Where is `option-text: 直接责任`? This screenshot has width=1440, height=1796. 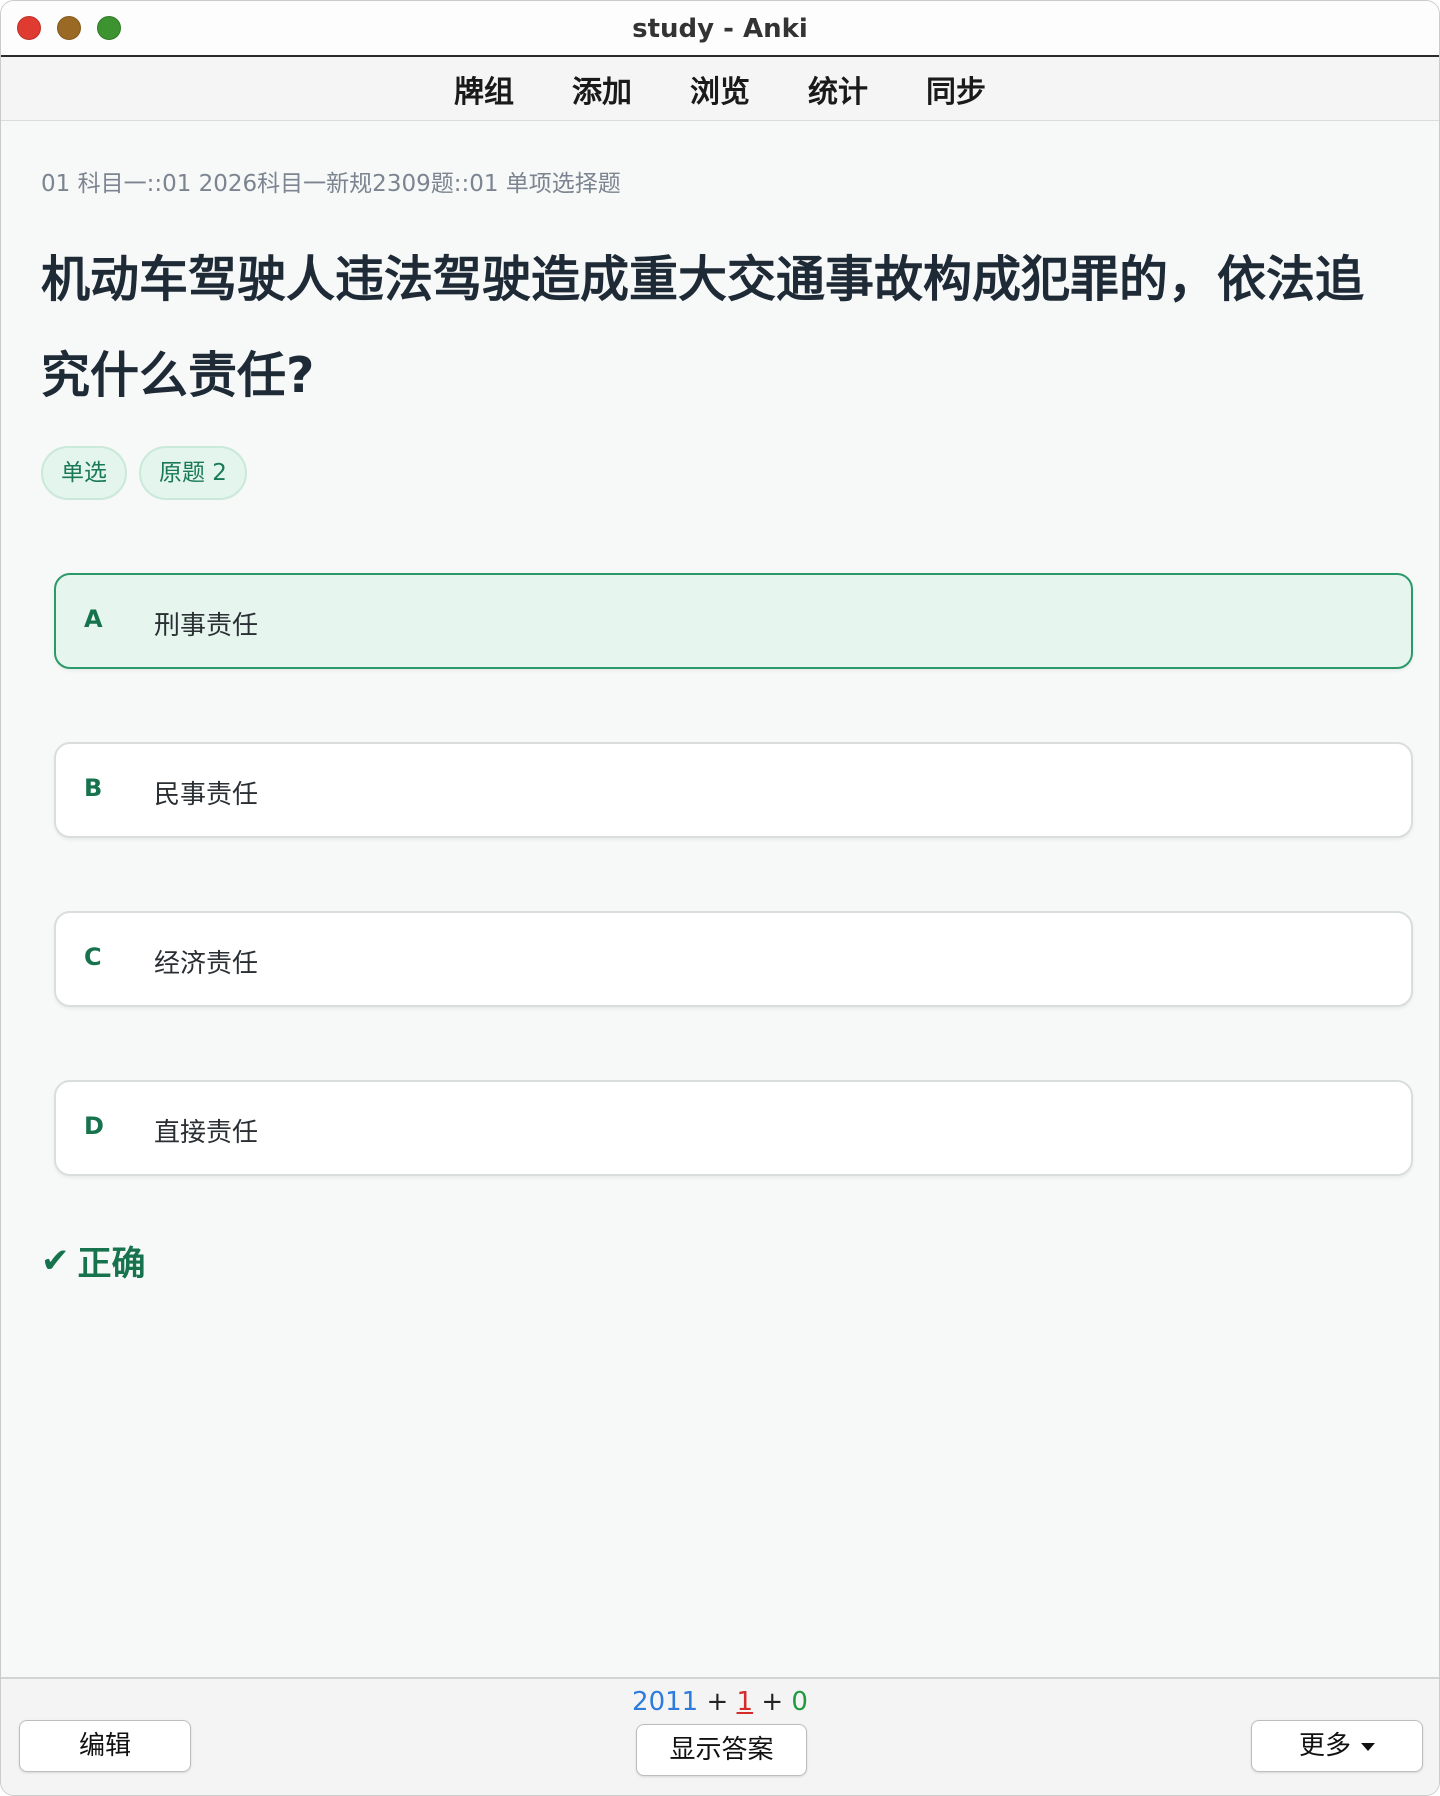
option-text: 直接责任 is located at coordinates (206, 1133).